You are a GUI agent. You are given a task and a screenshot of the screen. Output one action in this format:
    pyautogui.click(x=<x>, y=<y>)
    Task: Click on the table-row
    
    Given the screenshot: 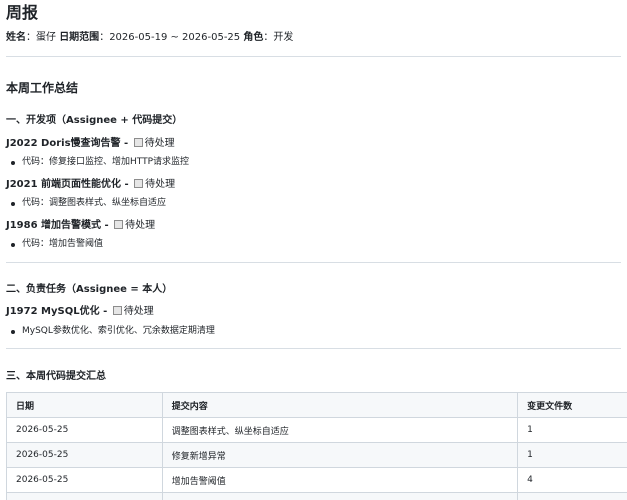 What is the action you would take?
    pyautogui.click(x=316, y=496)
    